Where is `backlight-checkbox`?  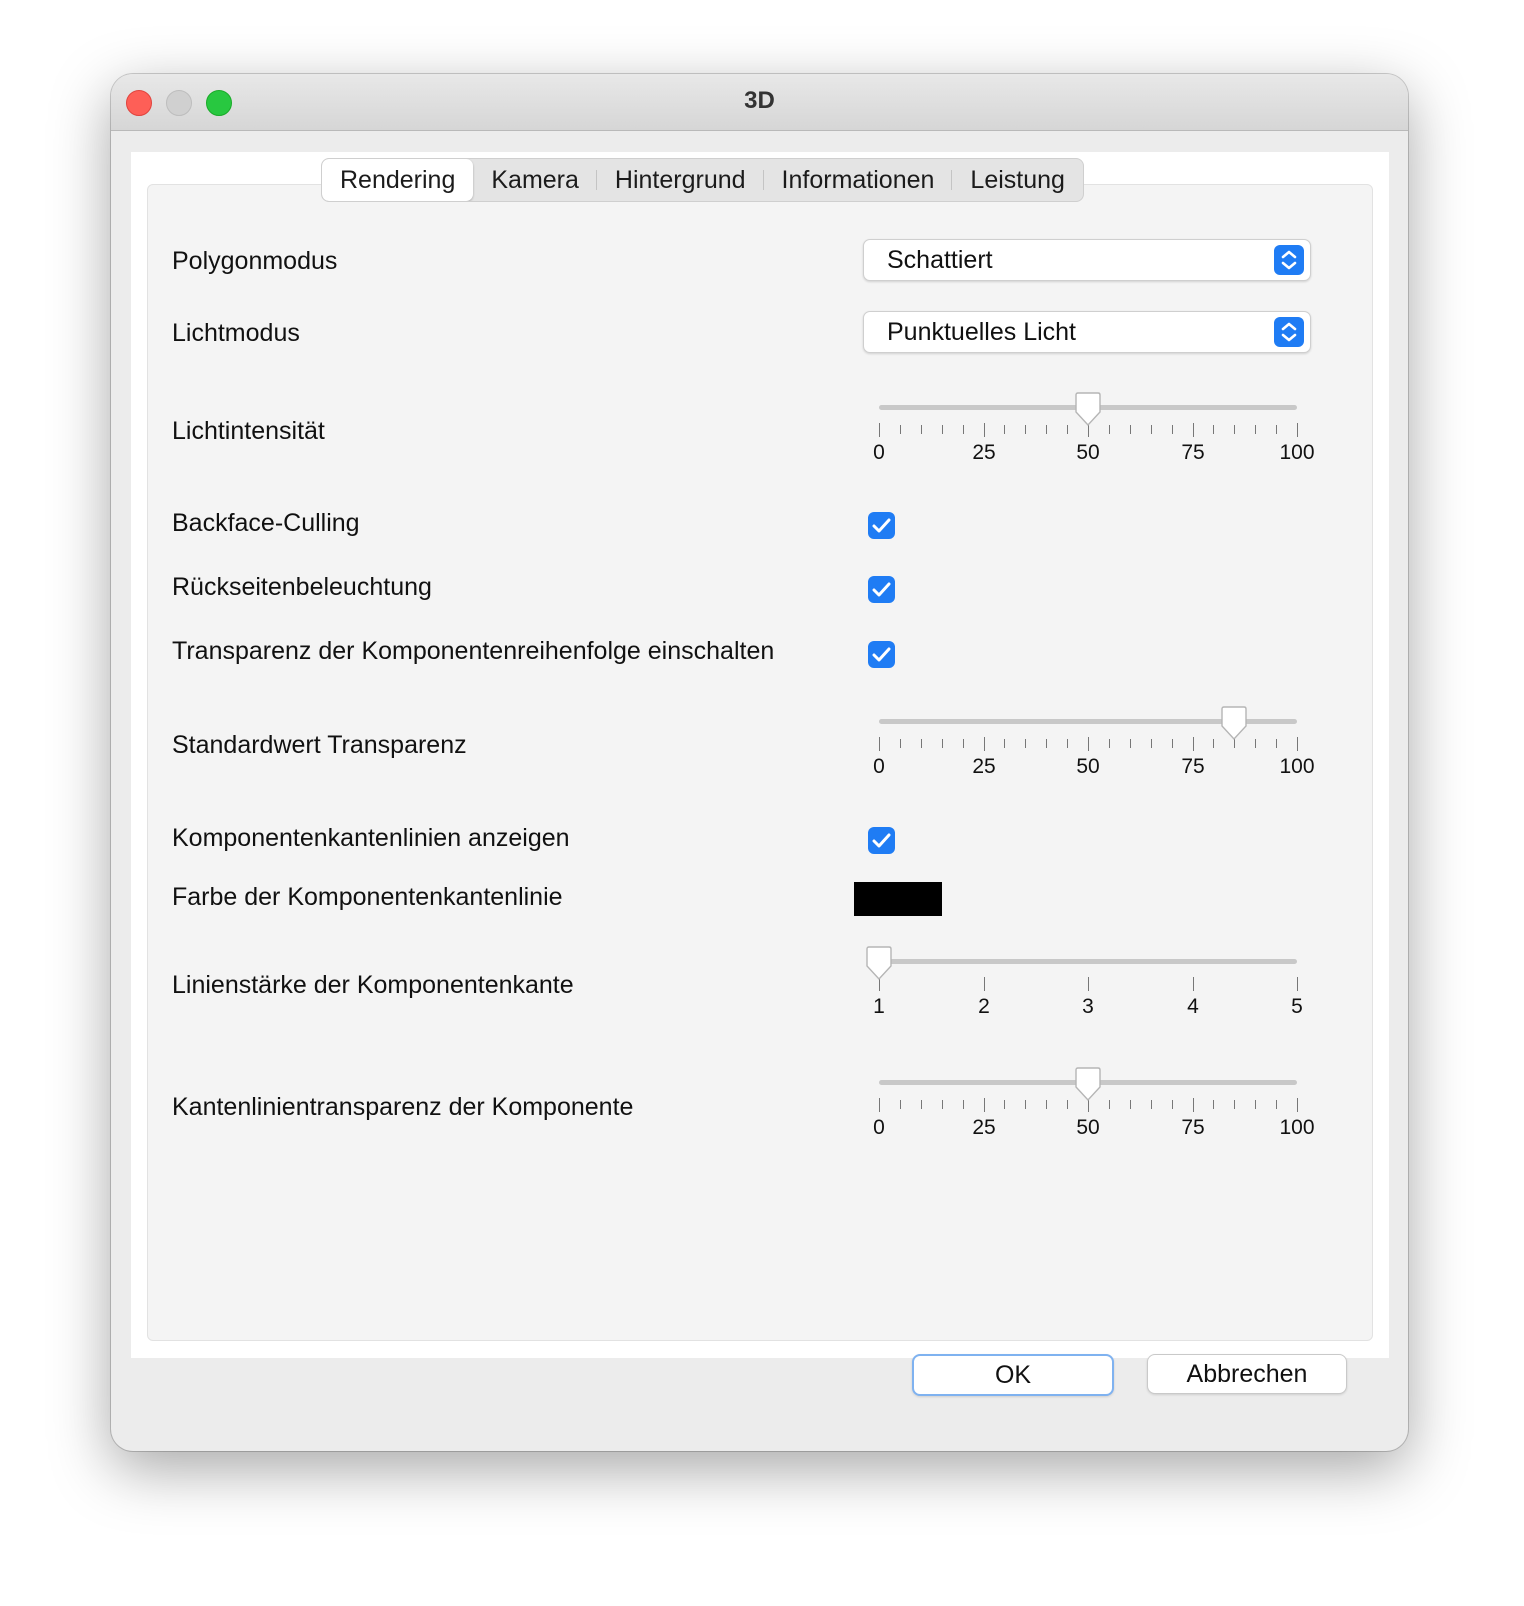
backlight-checkbox is located at coordinates (881, 589).